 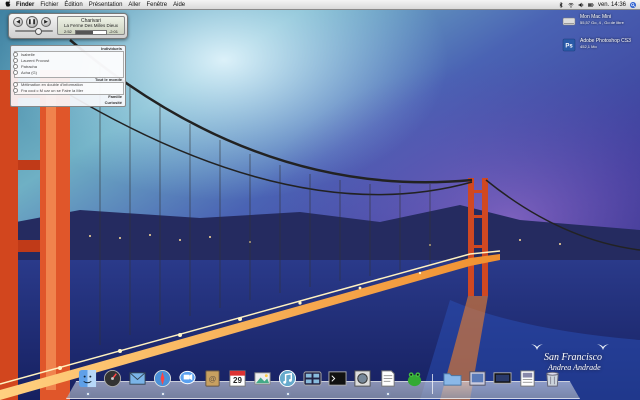 I want to click on dock-terminal, so click(x=337, y=378).